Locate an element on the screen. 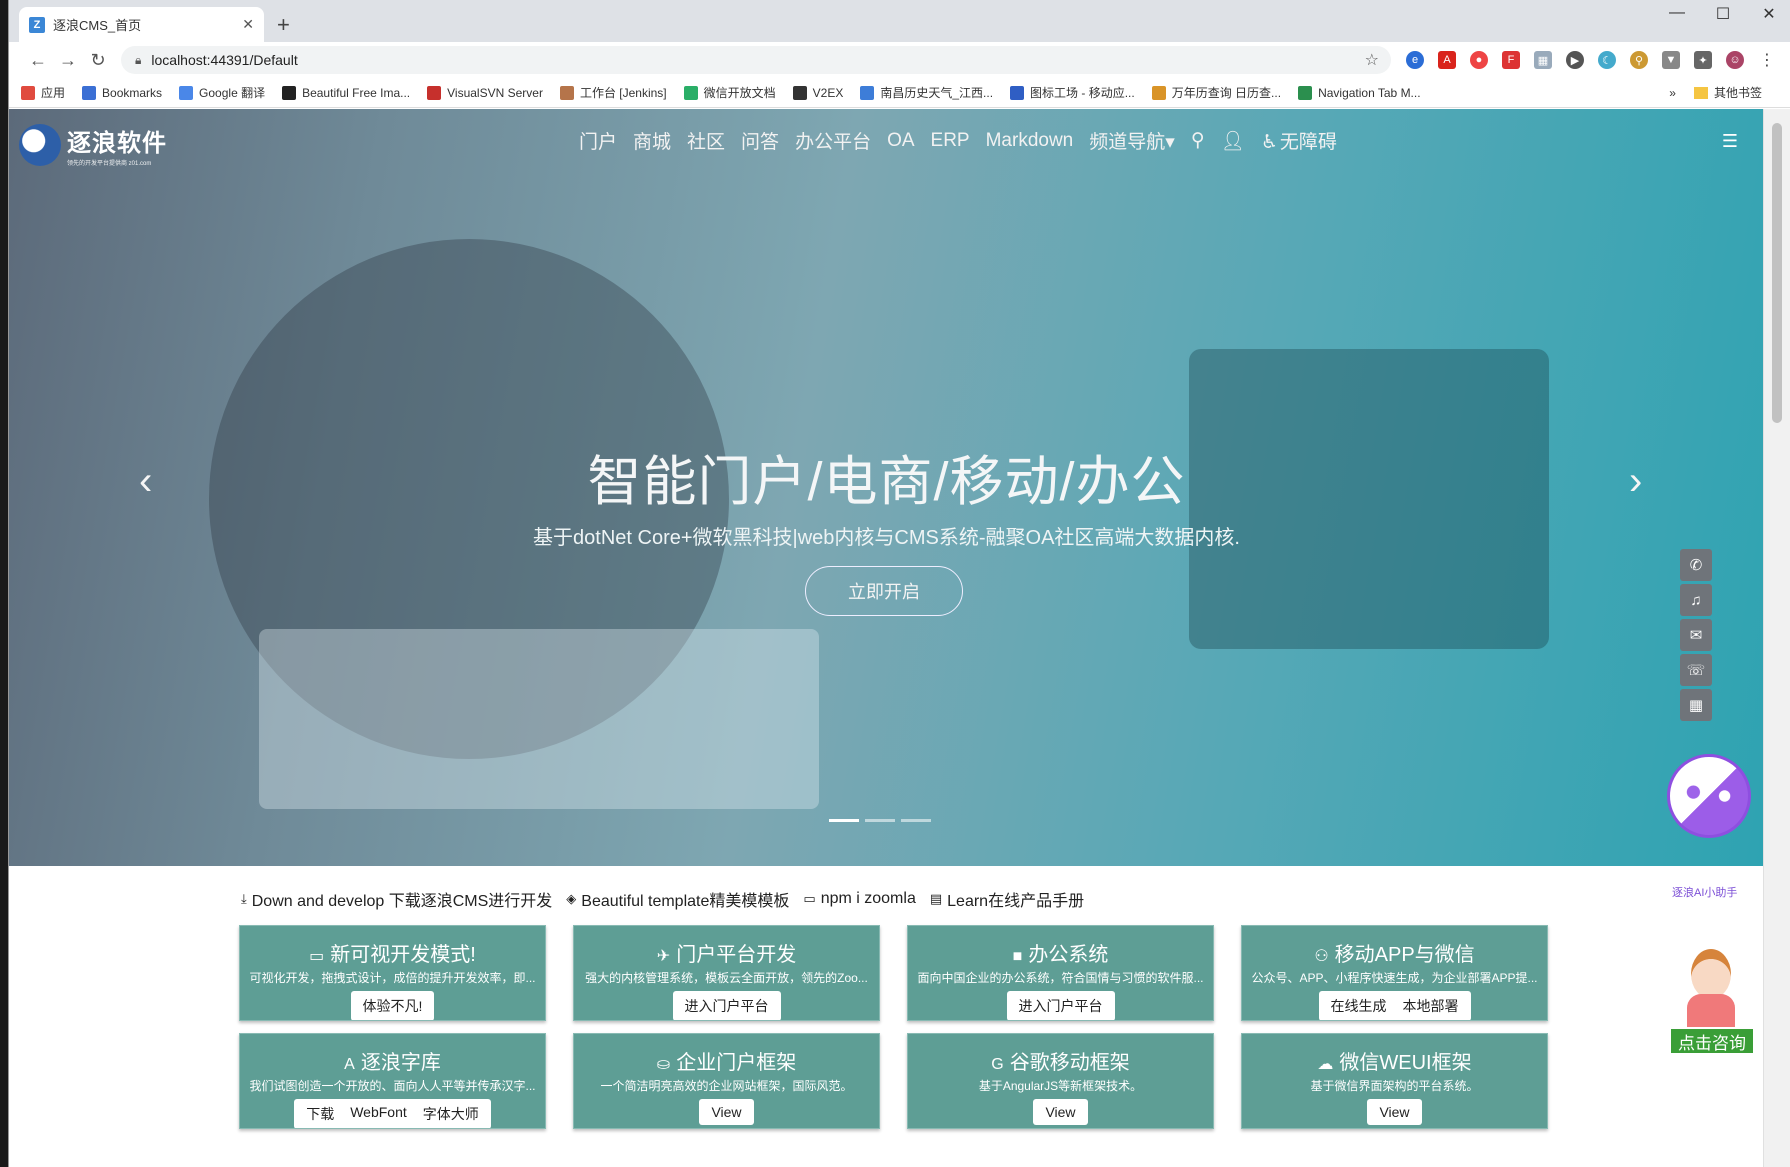  wechat-icon: ✉ is located at coordinates (1696, 635).